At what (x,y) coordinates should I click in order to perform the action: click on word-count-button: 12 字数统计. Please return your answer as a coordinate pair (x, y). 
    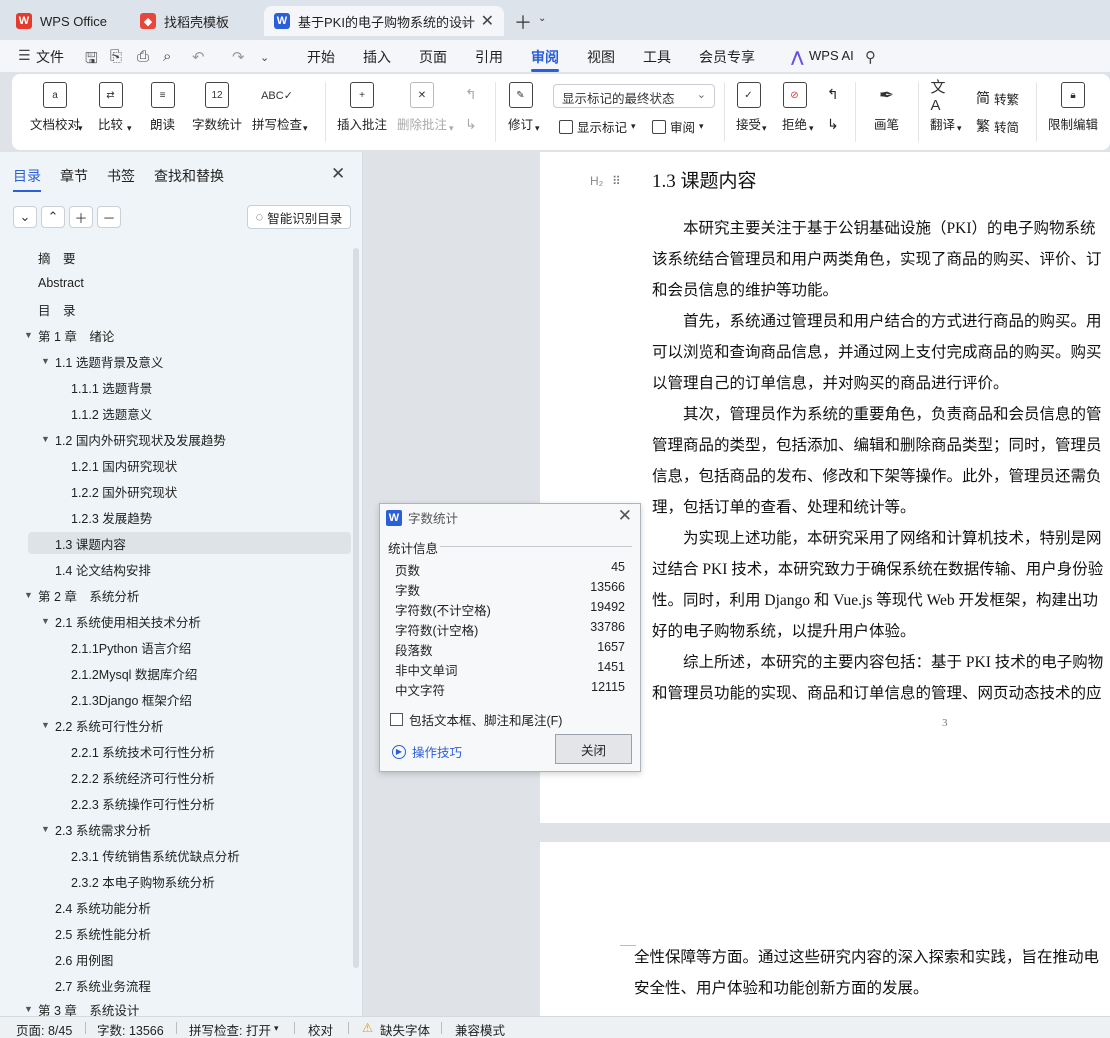
    Looking at the image, I should click on (217, 107).